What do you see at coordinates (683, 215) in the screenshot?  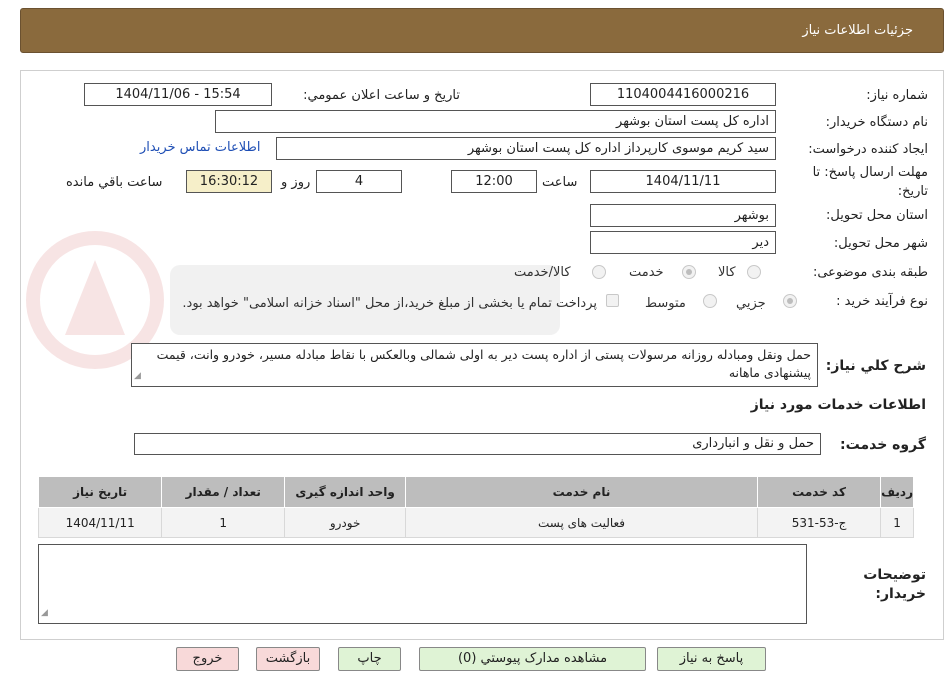 I see `province-field: بوشهر` at bounding box center [683, 215].